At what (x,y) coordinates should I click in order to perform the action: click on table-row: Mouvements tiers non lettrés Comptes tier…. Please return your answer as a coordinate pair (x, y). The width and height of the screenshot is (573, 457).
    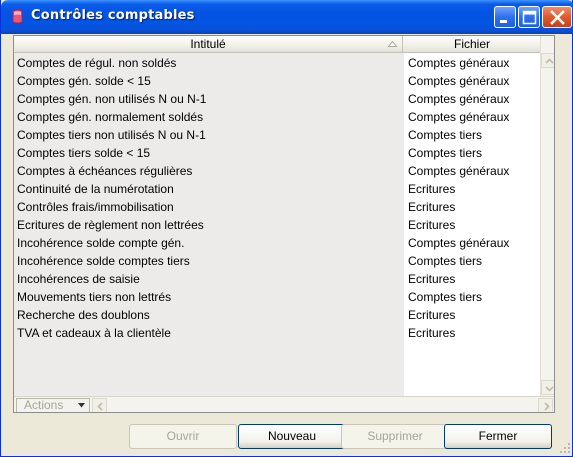
    Looking at the image, I should click on (277, 297).